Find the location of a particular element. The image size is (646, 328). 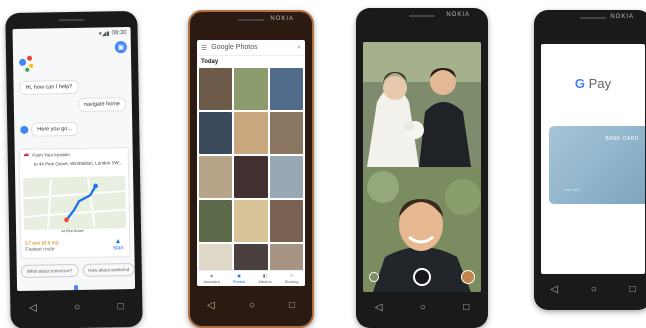

pay-screen: G Pay BANK CARD •••• 1447 is located at coordinates (593, 159).